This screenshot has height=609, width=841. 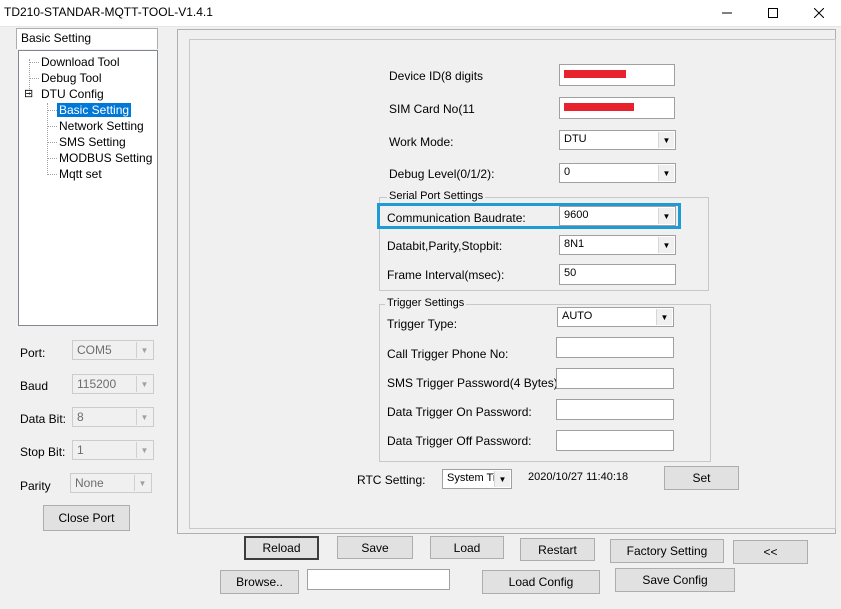 I want to click on set-button: Set, so click(x=701, y=478).